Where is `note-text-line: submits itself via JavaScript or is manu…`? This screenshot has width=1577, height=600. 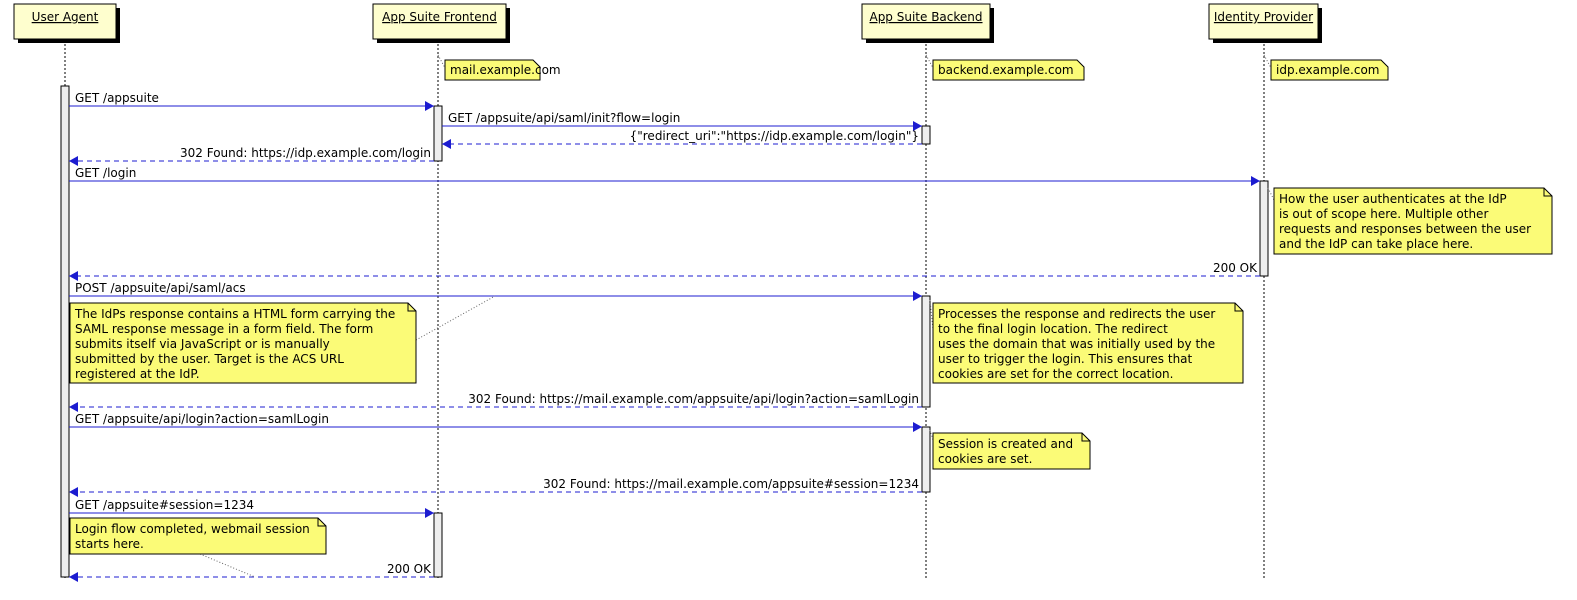
note-text-line: submits itself via JavaScript or is manu… is located at coordinates (202, 344).